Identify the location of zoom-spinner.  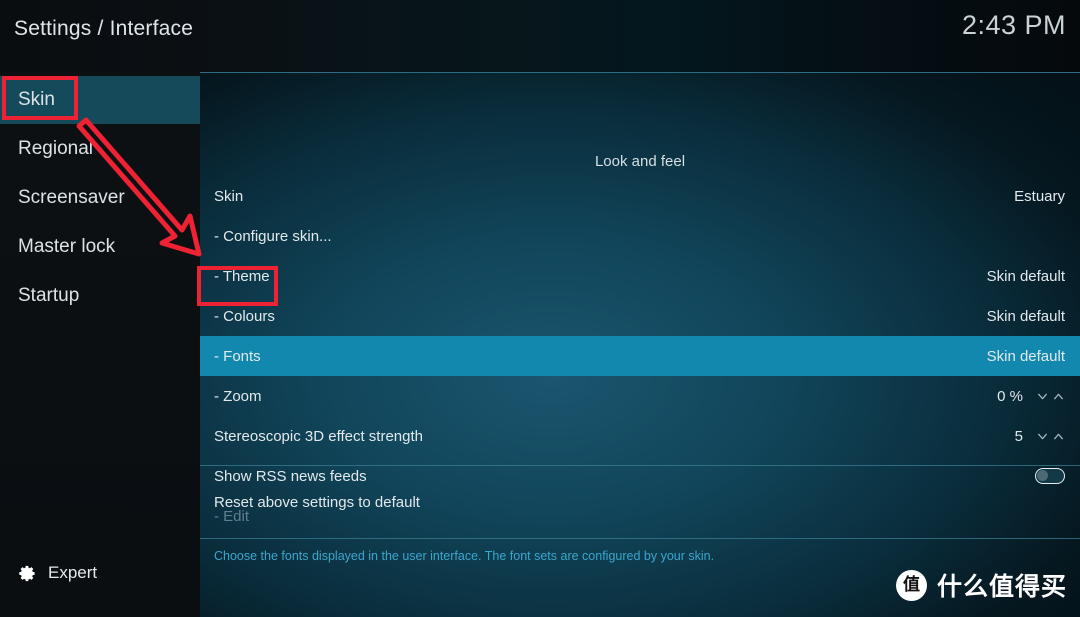
(1050, 396).